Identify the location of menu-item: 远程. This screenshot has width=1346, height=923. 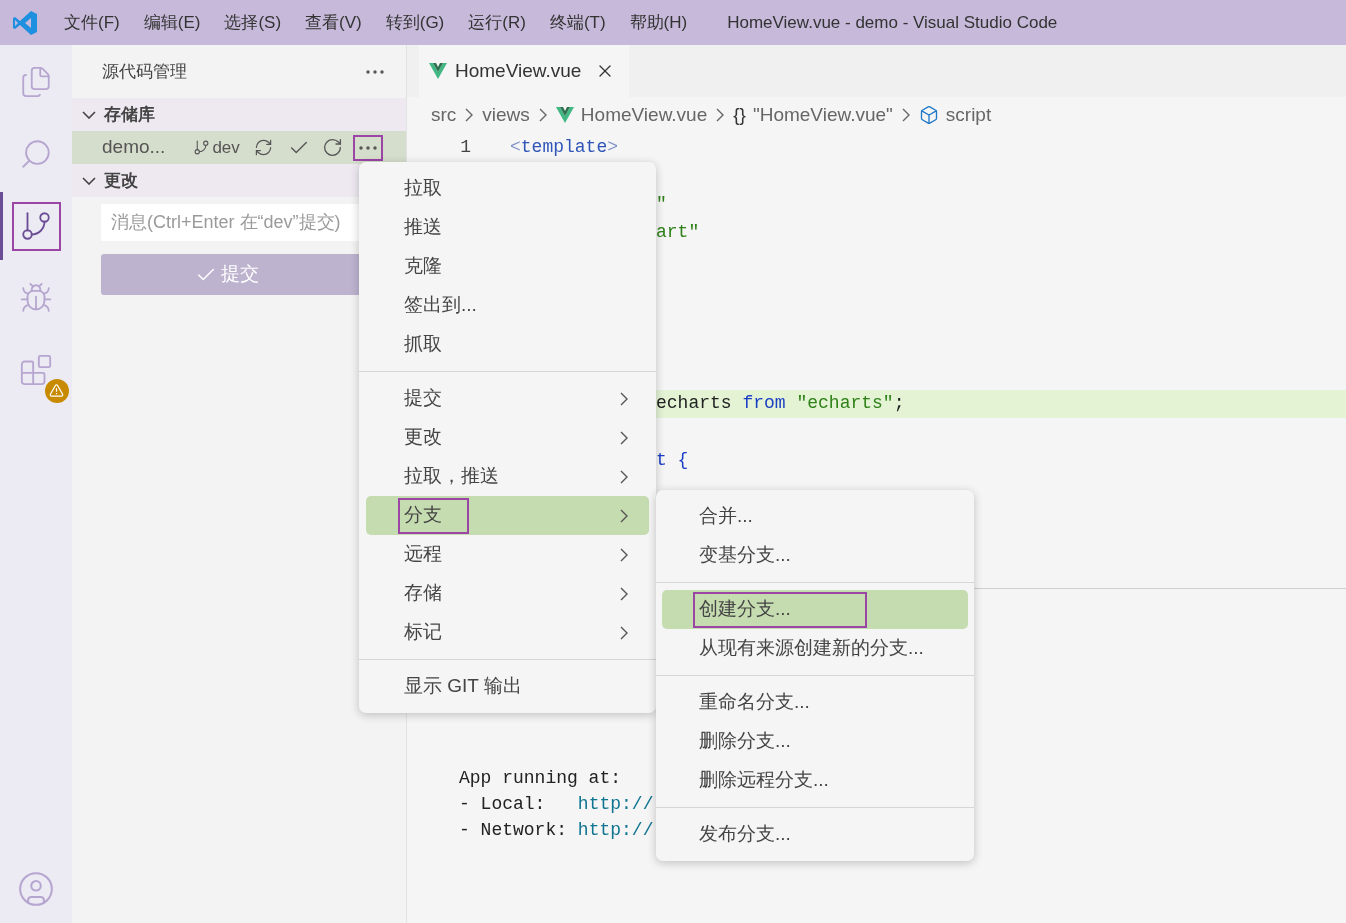
(507, 554).